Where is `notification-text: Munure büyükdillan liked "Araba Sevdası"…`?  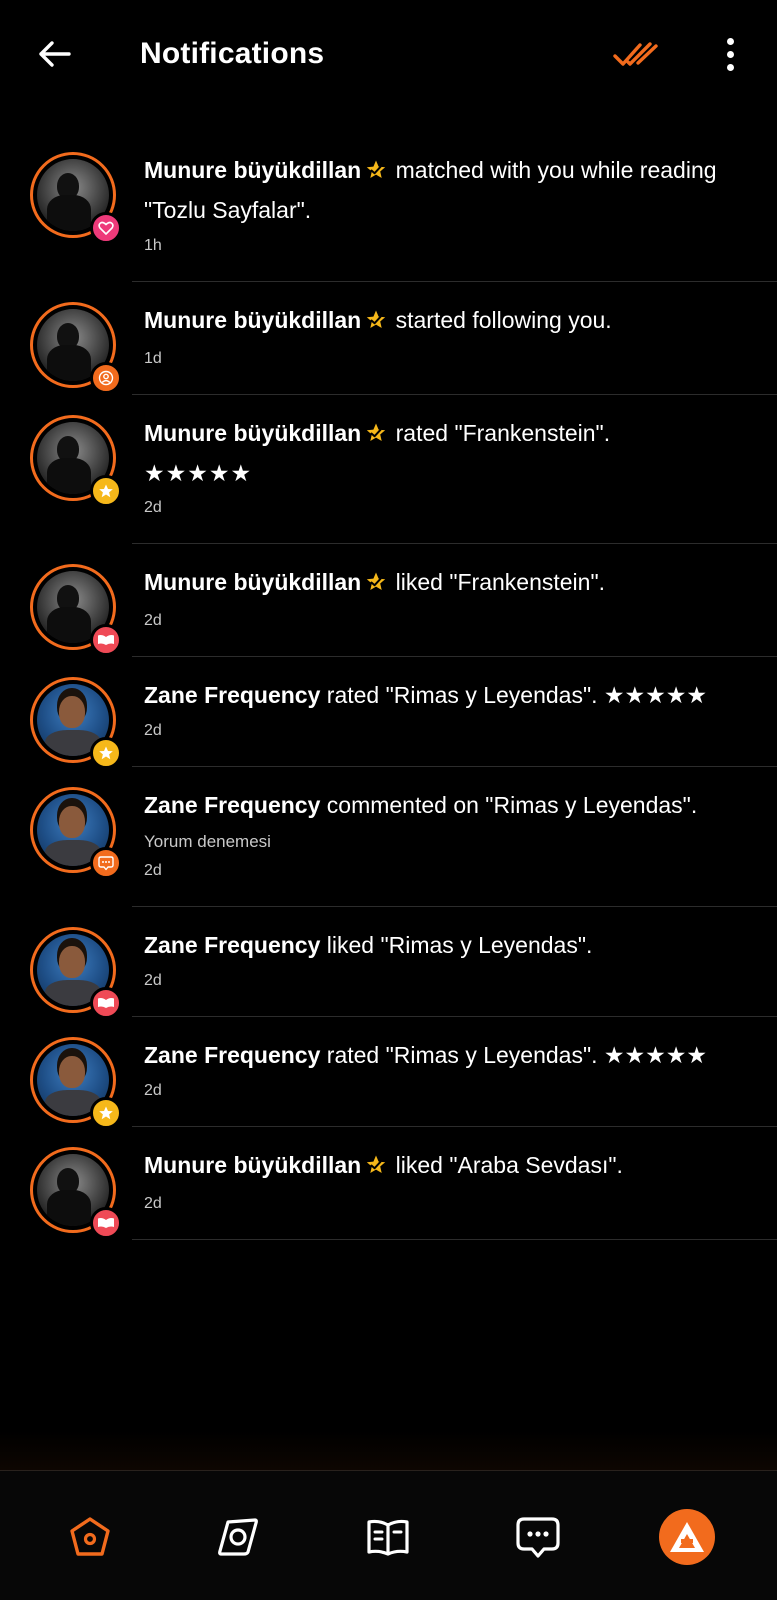
notification-text: Munure büyükdillan liked "Araba Sevdası"… is located at coordinates (448, 1167).